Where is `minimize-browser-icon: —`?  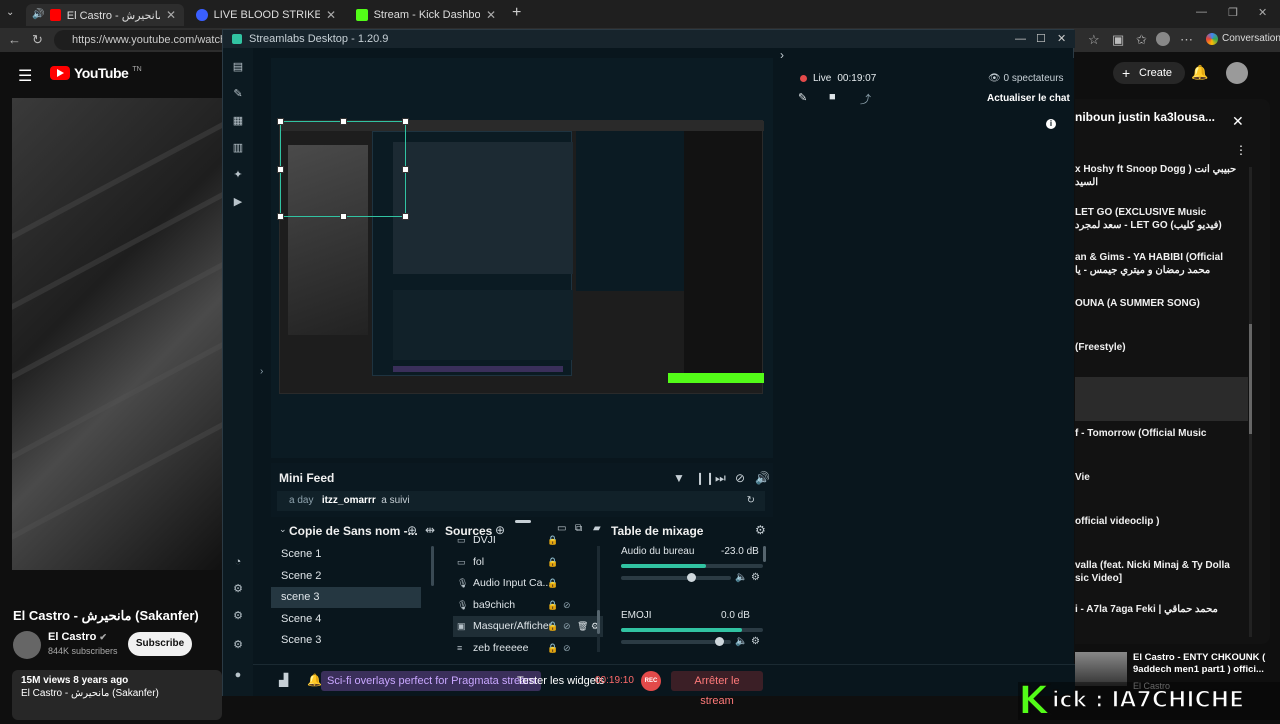
minimize-browser-icon: — is located at coordinates (1201, 12).